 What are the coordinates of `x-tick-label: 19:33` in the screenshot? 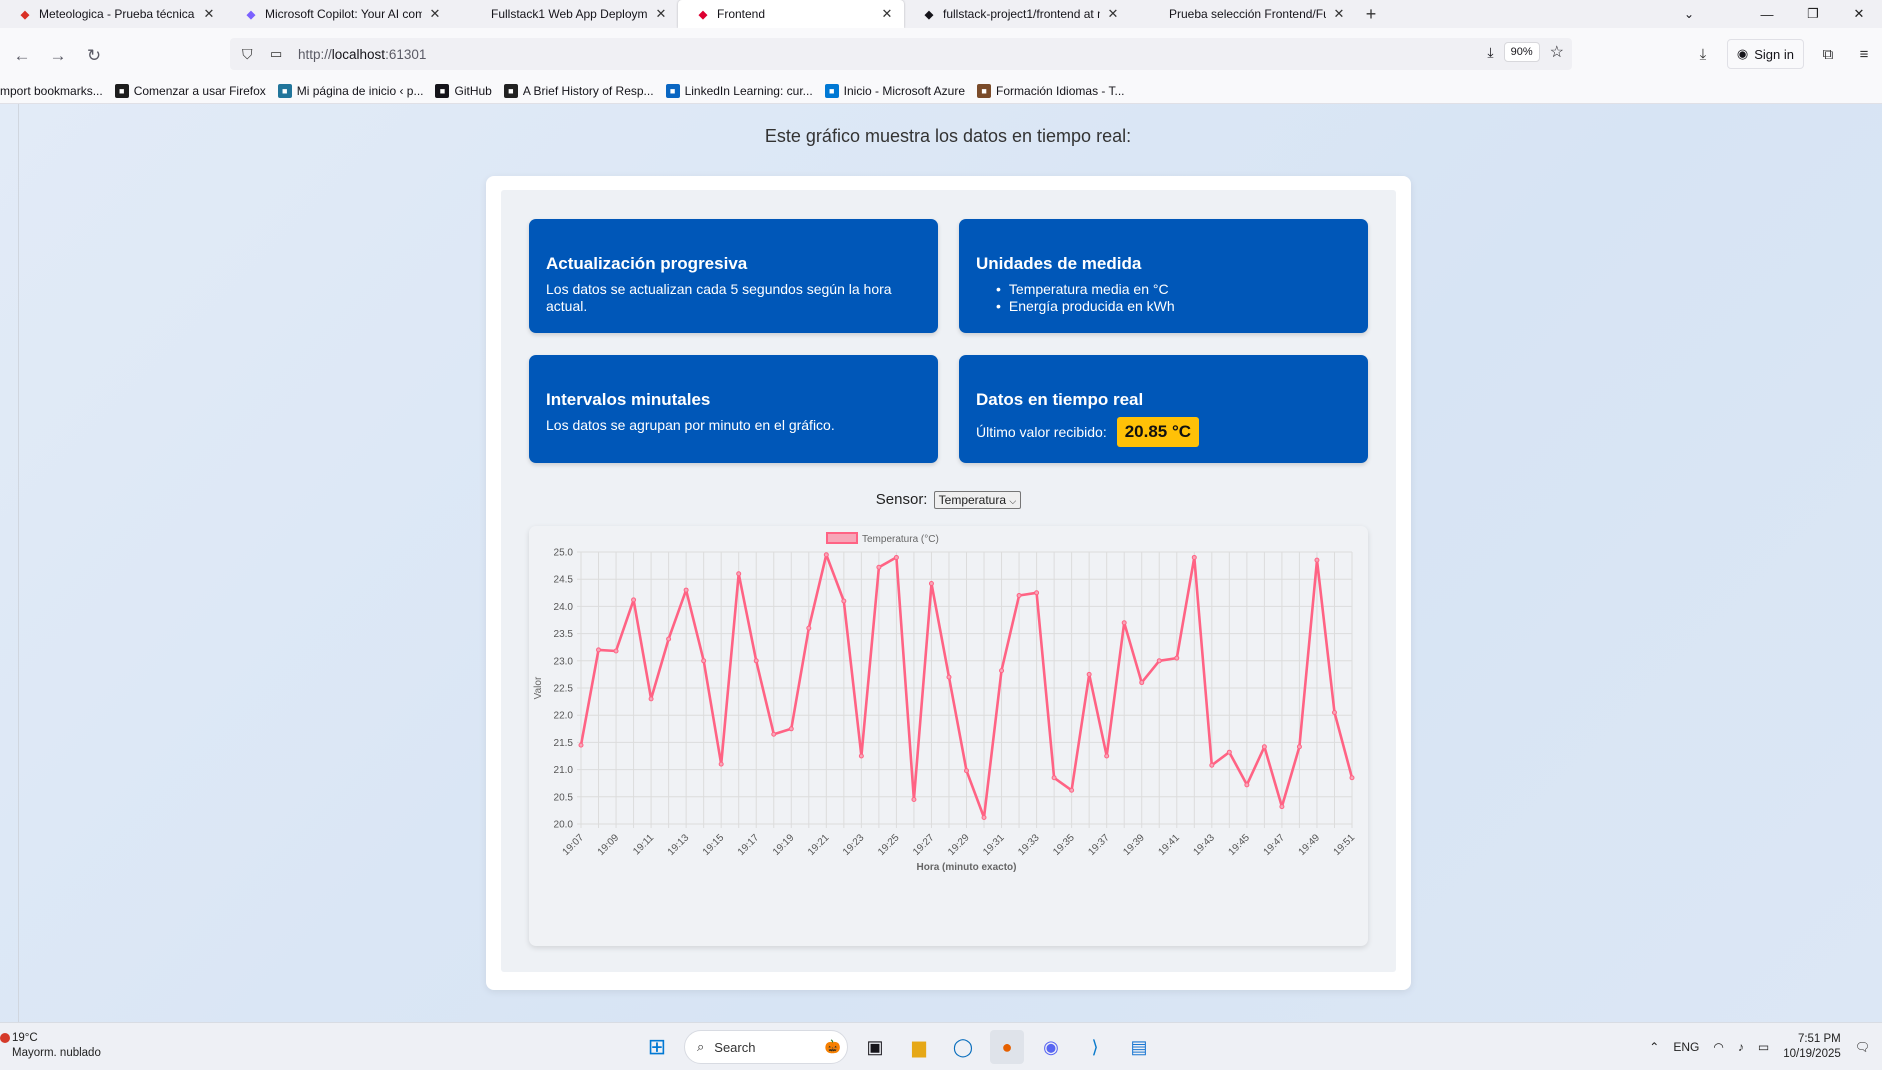 It's located at (1029, 845).